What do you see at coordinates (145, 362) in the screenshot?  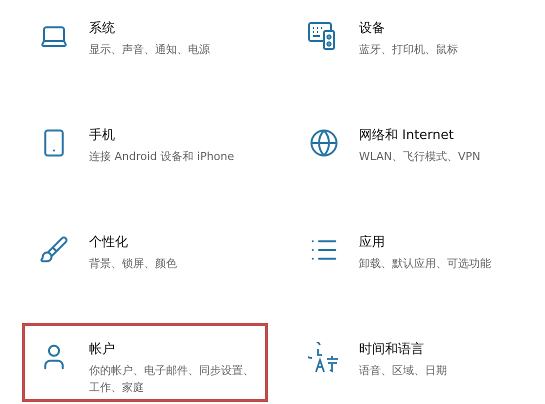 I see `settings-tile: 帐户 你的帐户、电子邮件、同步设置、工作、家庭` at bounding box center [145, 362].